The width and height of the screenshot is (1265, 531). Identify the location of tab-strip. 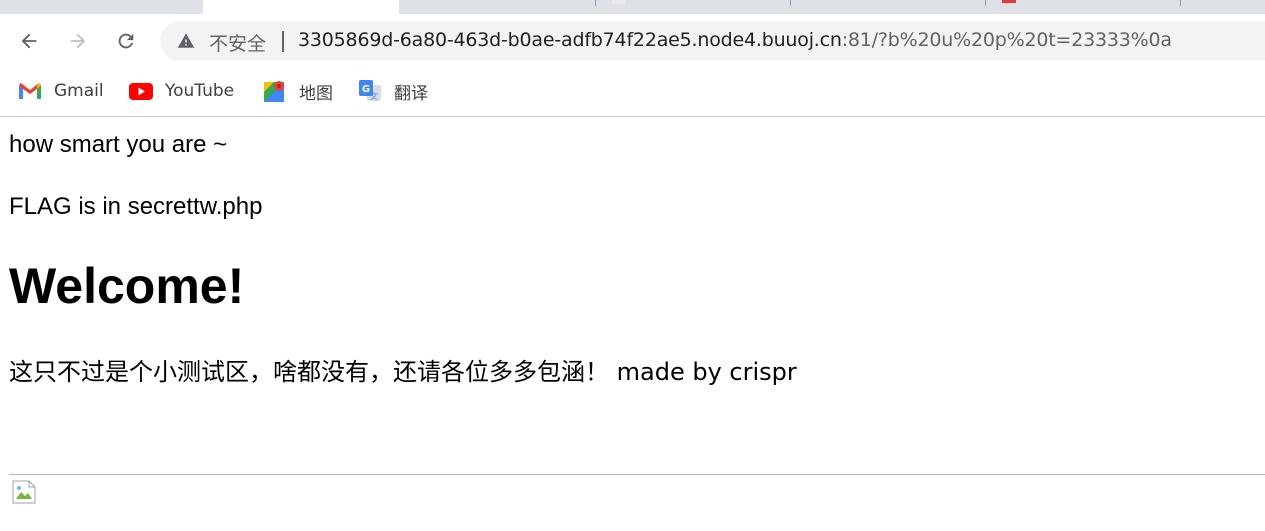
(632, 7).